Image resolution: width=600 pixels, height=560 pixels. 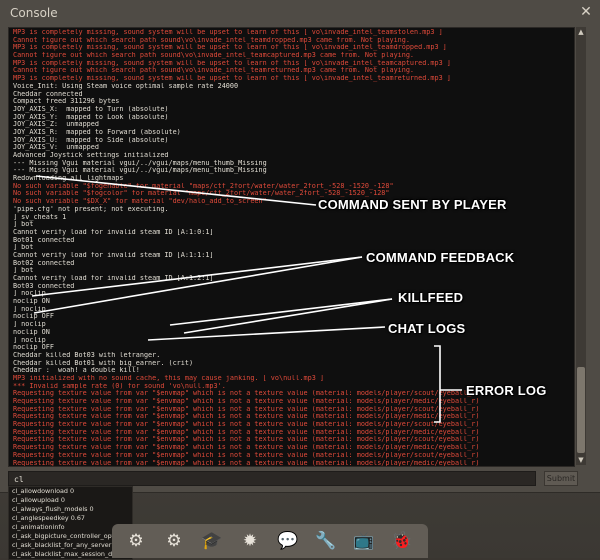 I want to click on settings-plus-icon: ⚙, so click(x=174, y=541).